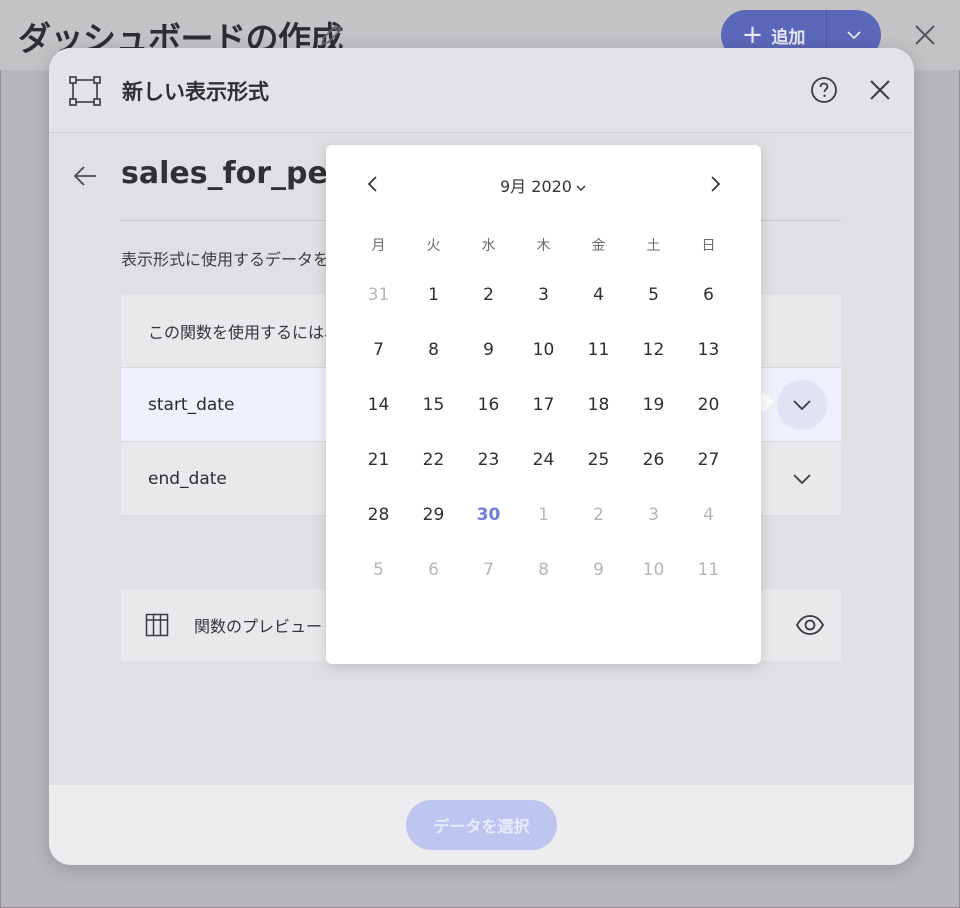  What do you see at coordinates (824, 90) in the screenshot?
I see `help-icon` at bounding box center [824, 90].